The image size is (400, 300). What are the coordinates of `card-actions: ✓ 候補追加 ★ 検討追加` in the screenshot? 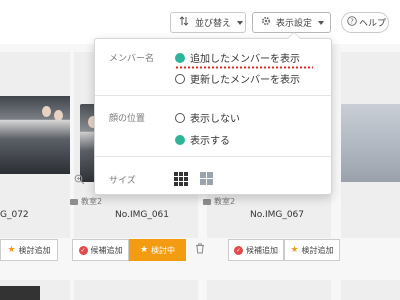 It's located at (284, 250).